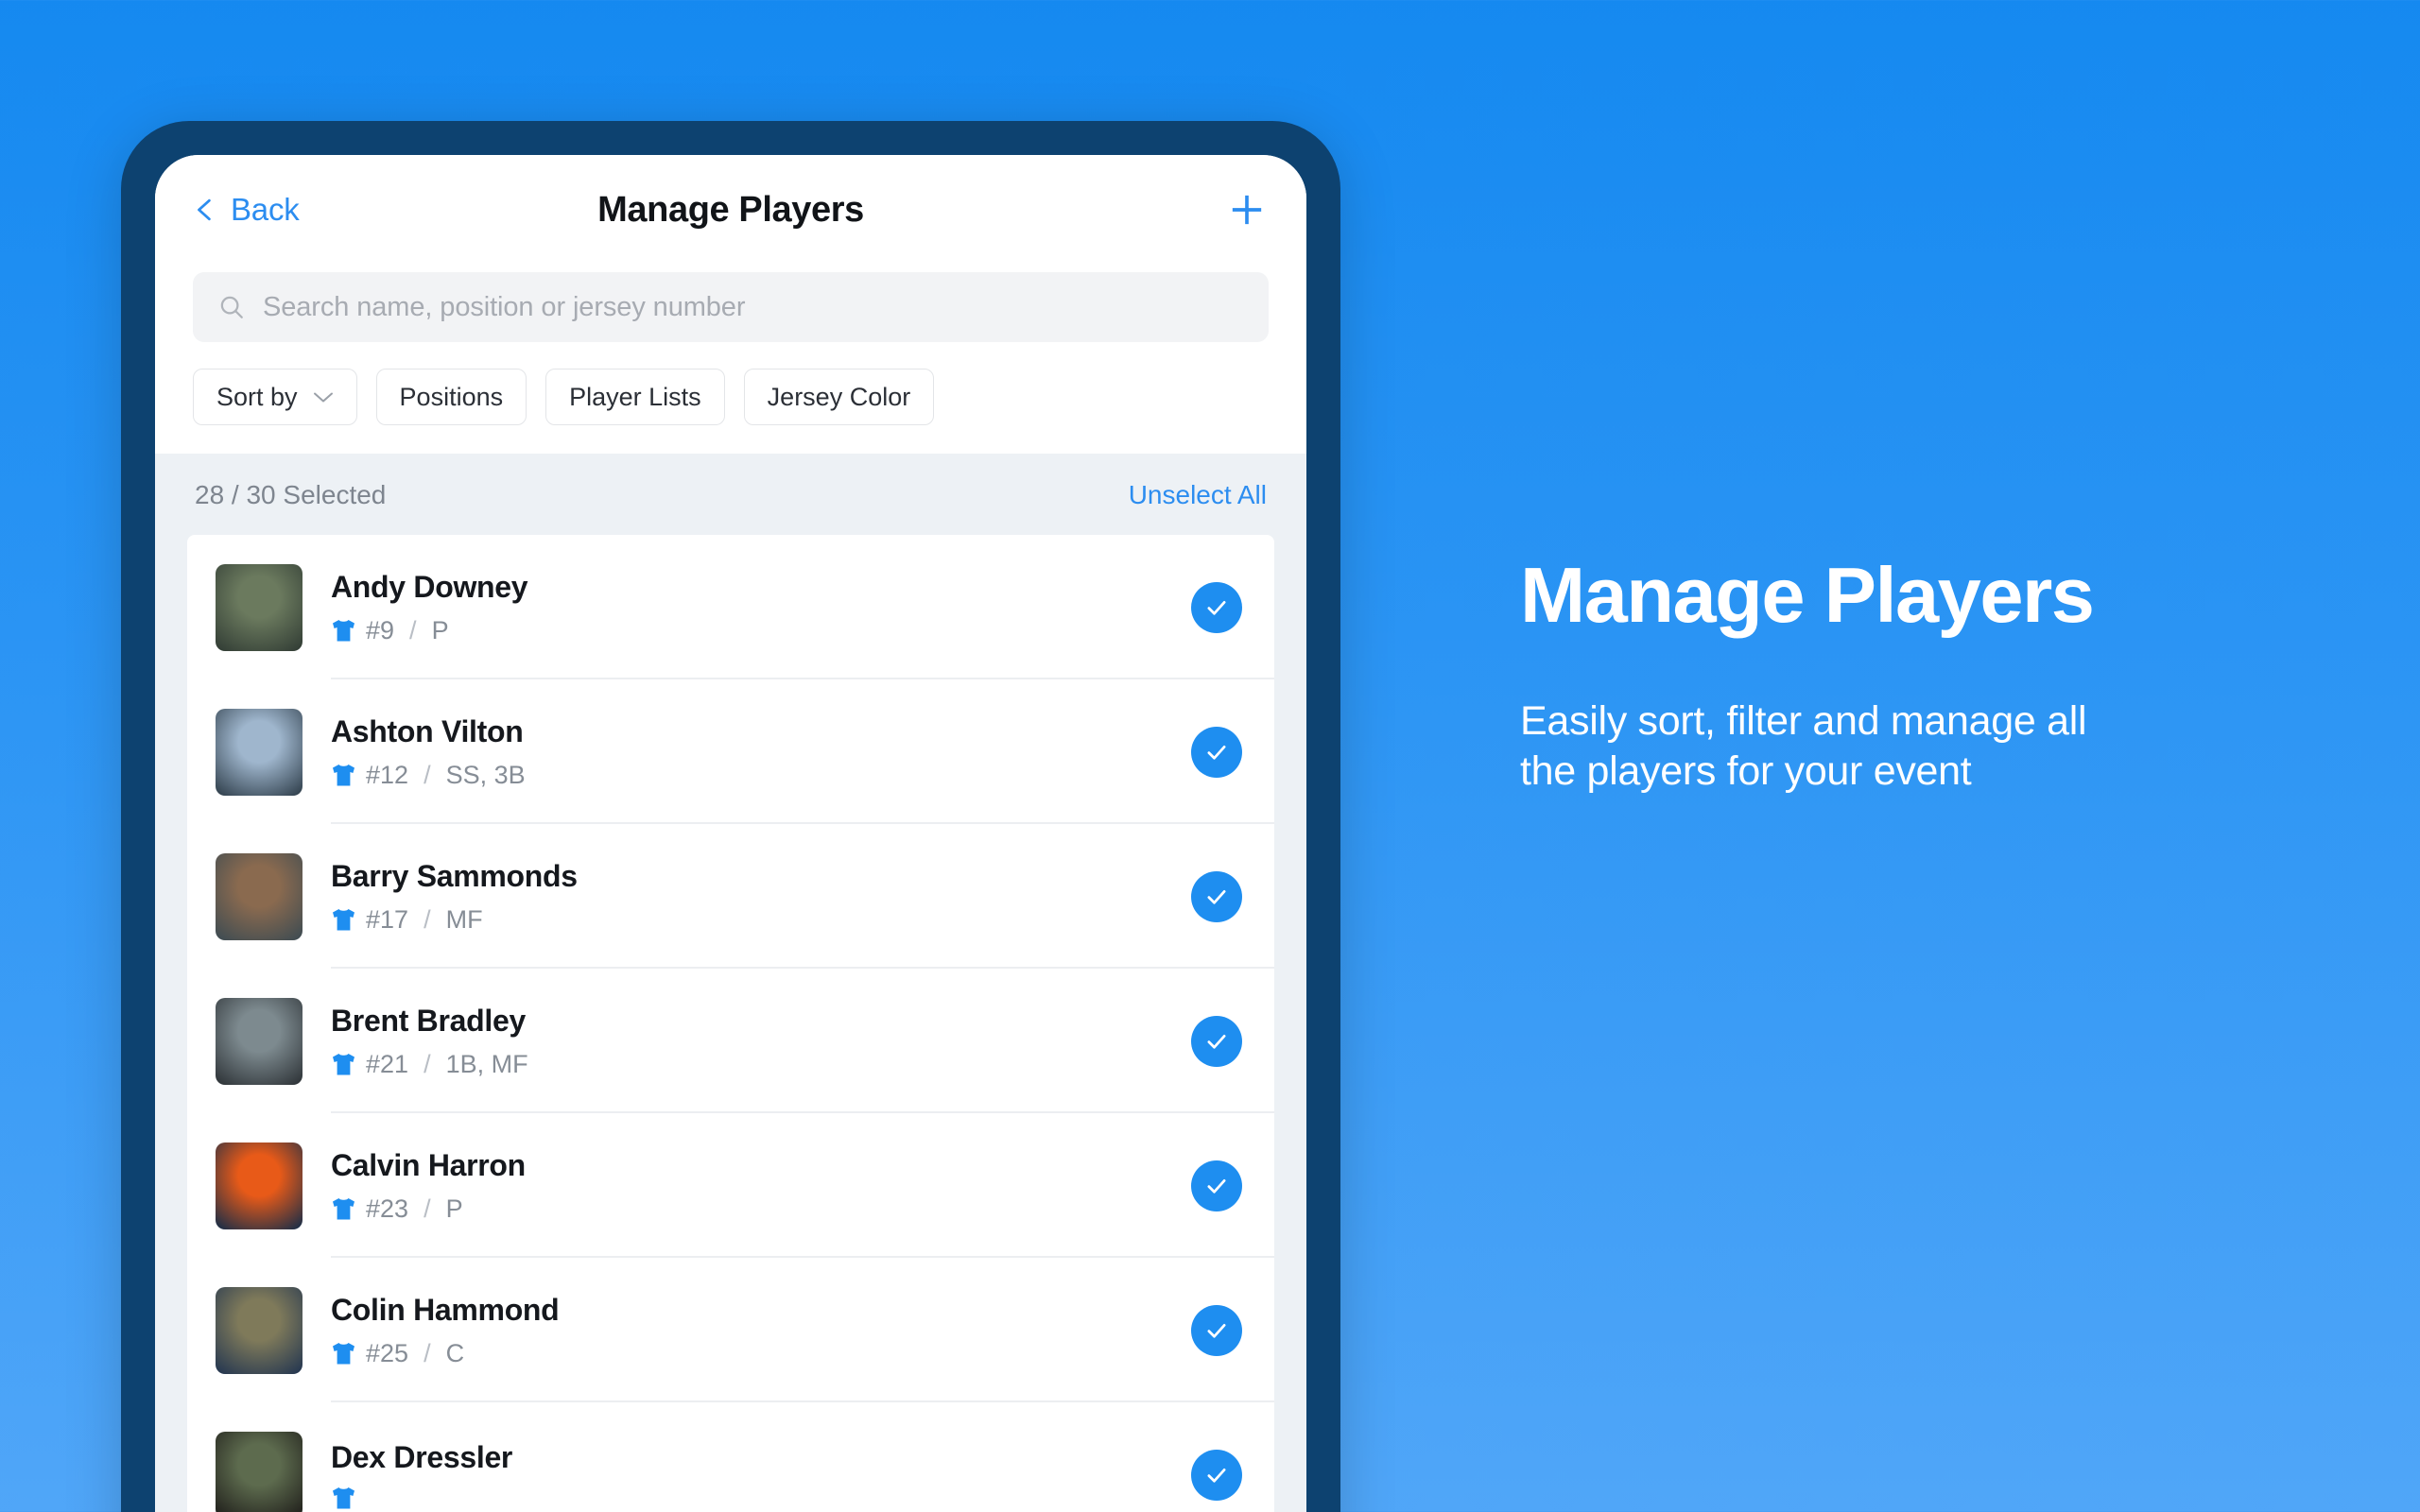 This screenshot has width=2420, height=1512. I want to click on selection-count-label: 28 / 30 Selected, so click(291, 494).